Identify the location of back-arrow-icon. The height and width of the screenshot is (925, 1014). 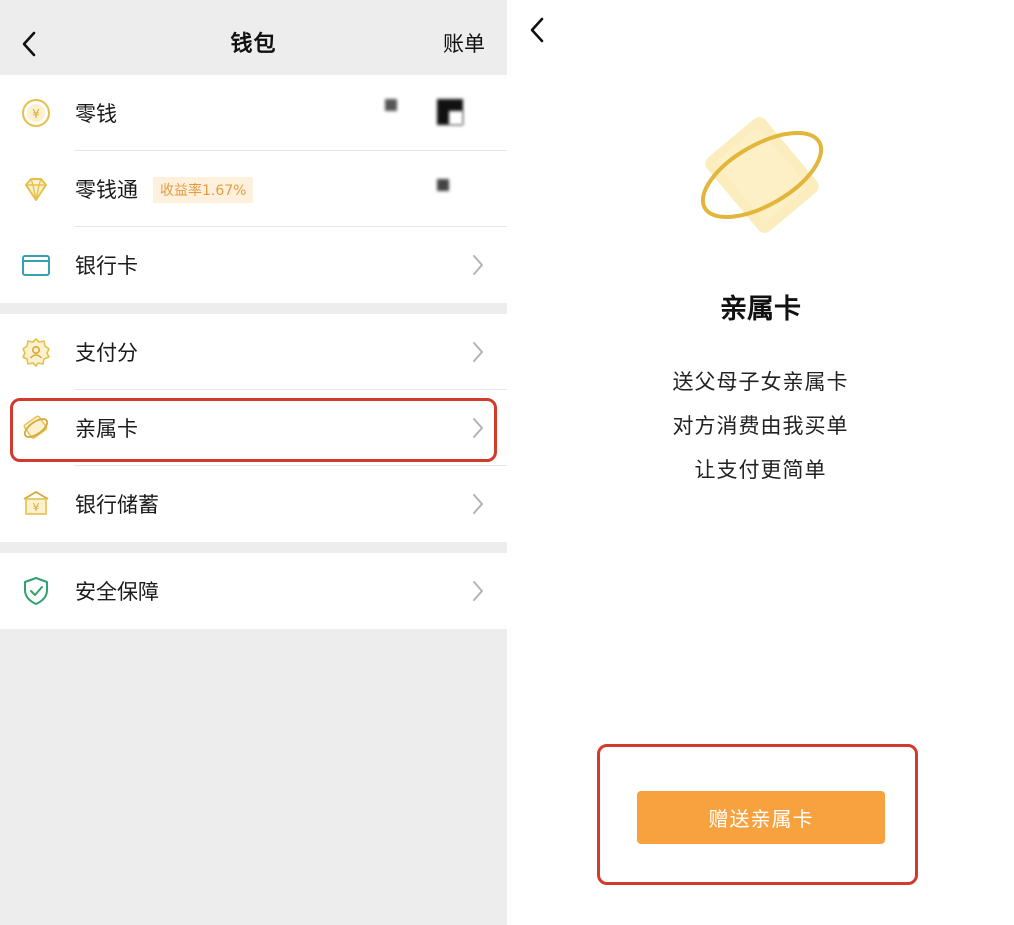
(537, 30).